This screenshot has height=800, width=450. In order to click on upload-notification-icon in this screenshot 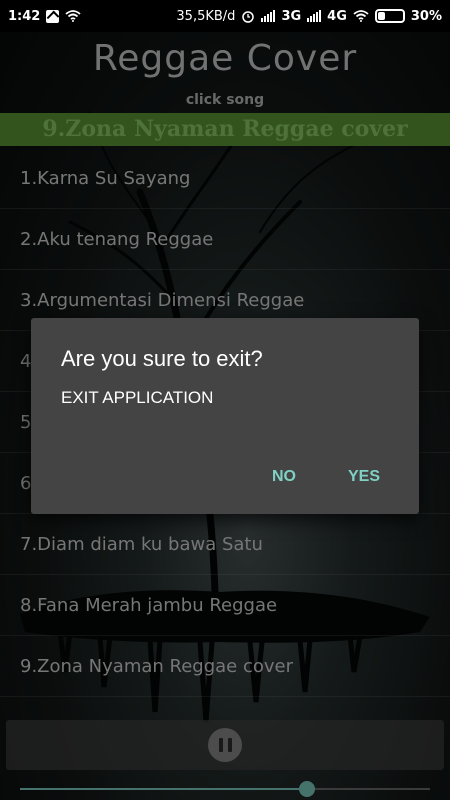, I will do `click(53, 16)`.